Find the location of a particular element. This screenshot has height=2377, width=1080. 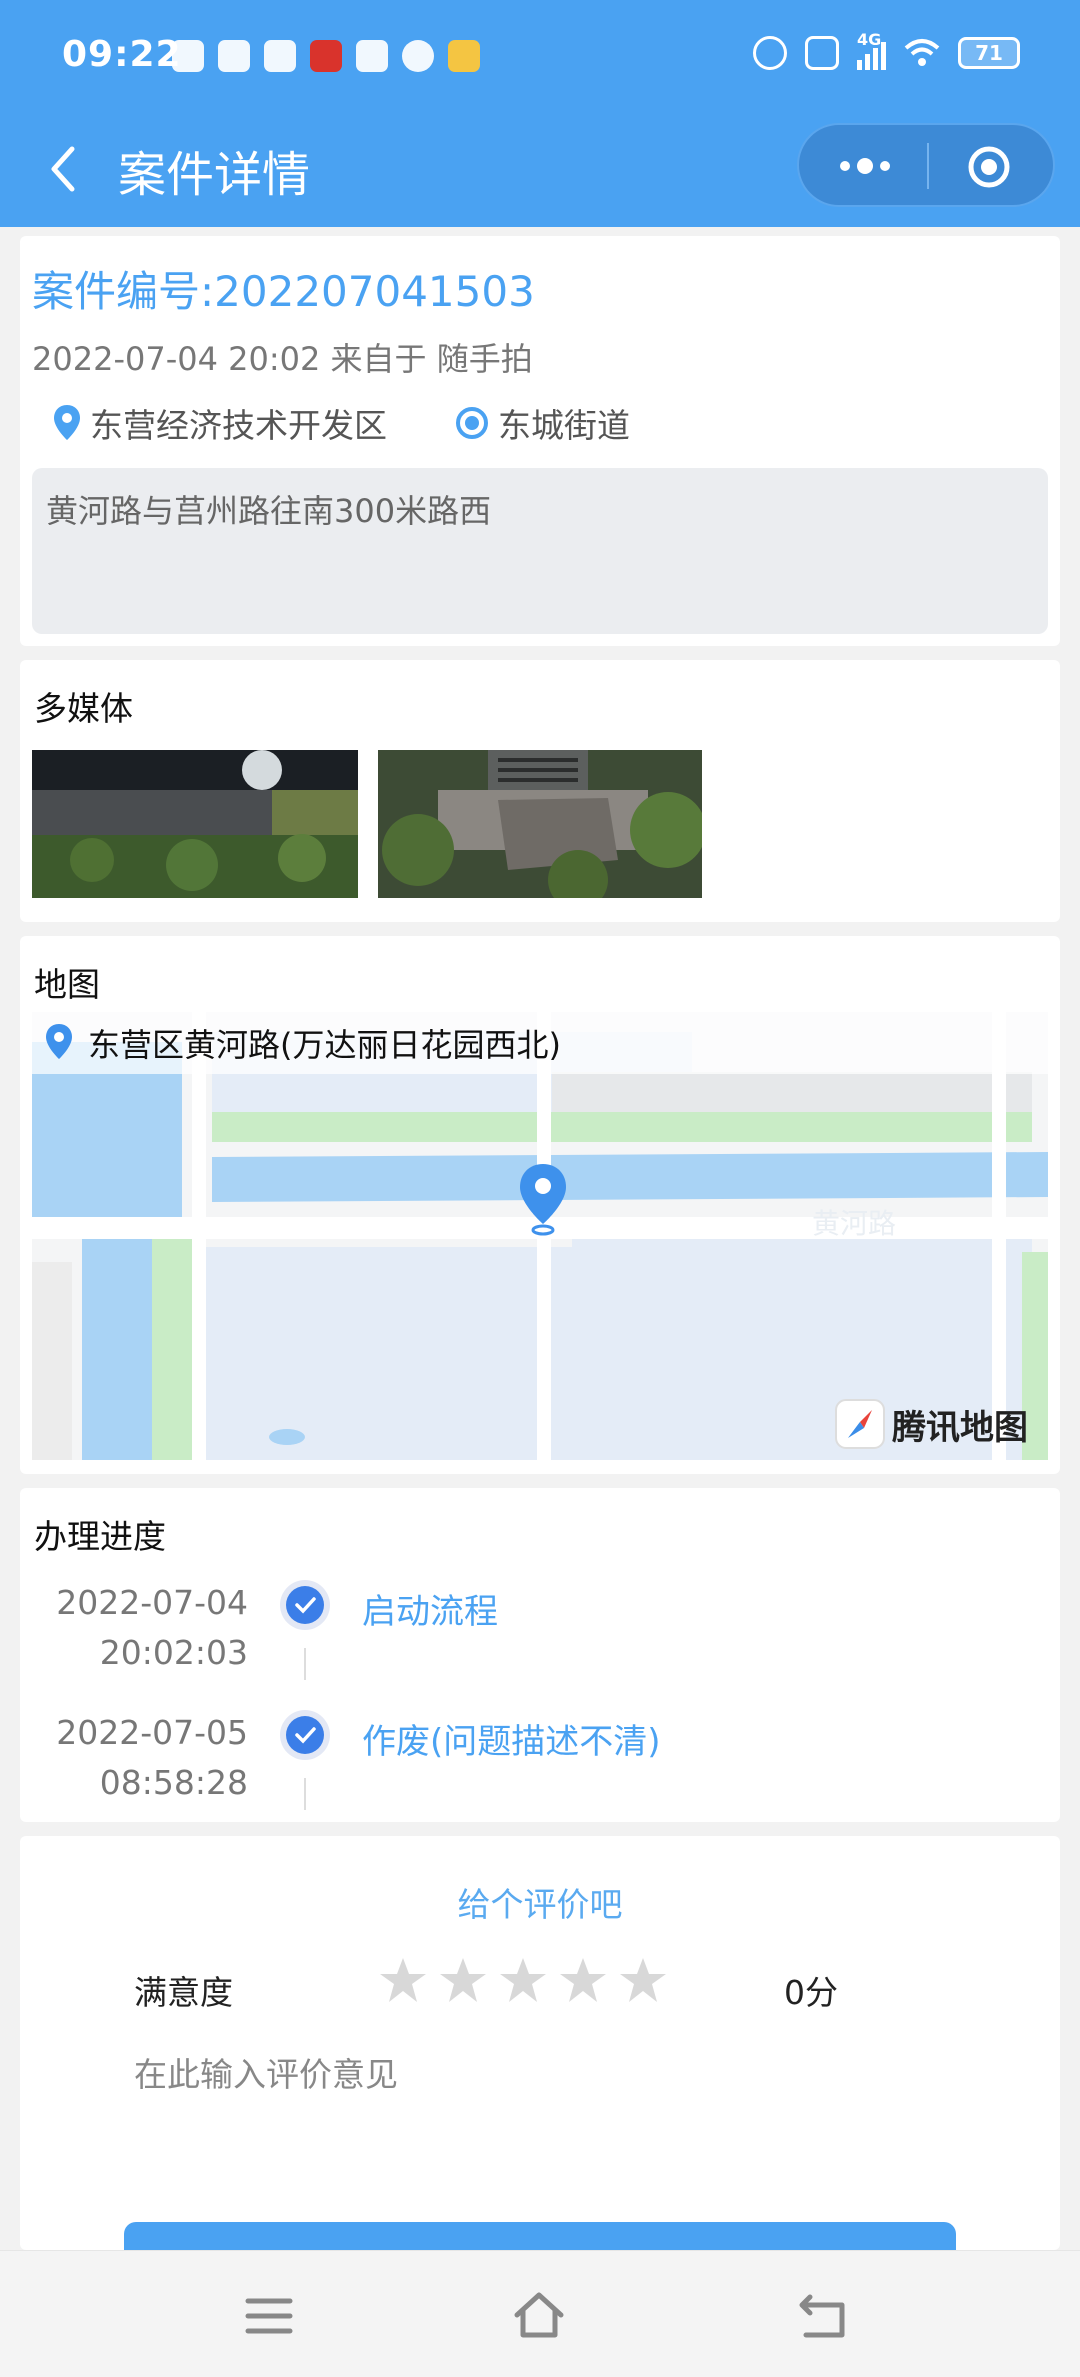

map-address: 东营区黄河路(万达丽日花园西北) is located at coordinates (324, 1045).